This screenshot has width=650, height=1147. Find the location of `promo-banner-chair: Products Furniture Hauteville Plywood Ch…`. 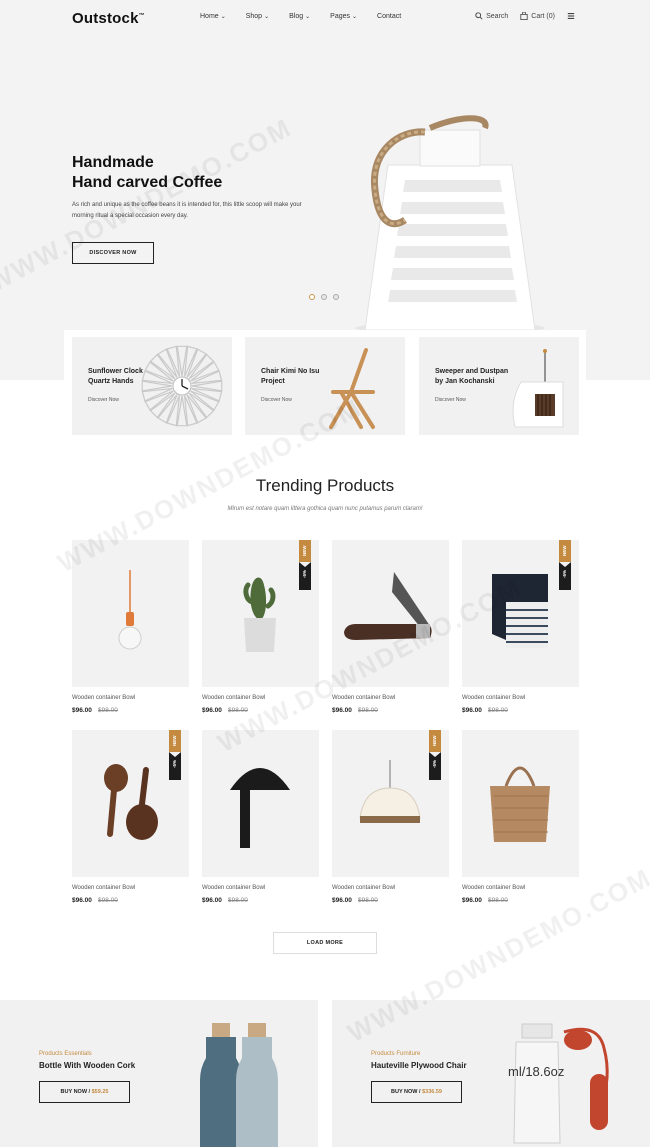

promo-banner-chair: Products Furniture Hauteville Plywood Ch… is located at coordinates (491, 1073).